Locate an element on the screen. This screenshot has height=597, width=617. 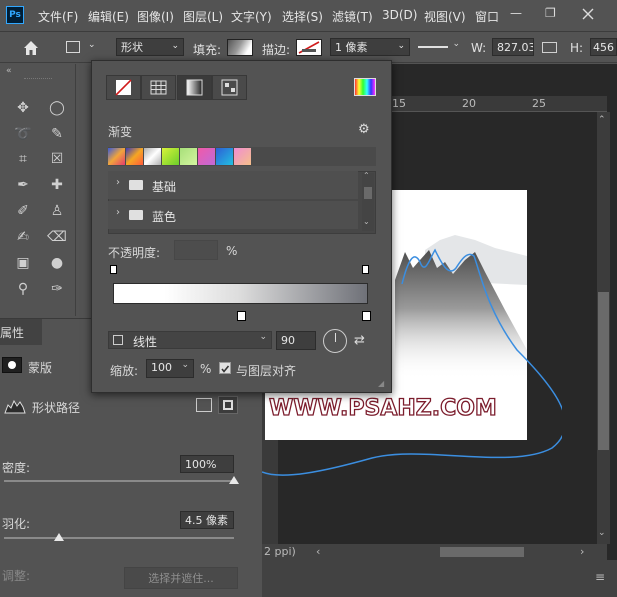
fill-swatch is located at coordinates (240, 47).